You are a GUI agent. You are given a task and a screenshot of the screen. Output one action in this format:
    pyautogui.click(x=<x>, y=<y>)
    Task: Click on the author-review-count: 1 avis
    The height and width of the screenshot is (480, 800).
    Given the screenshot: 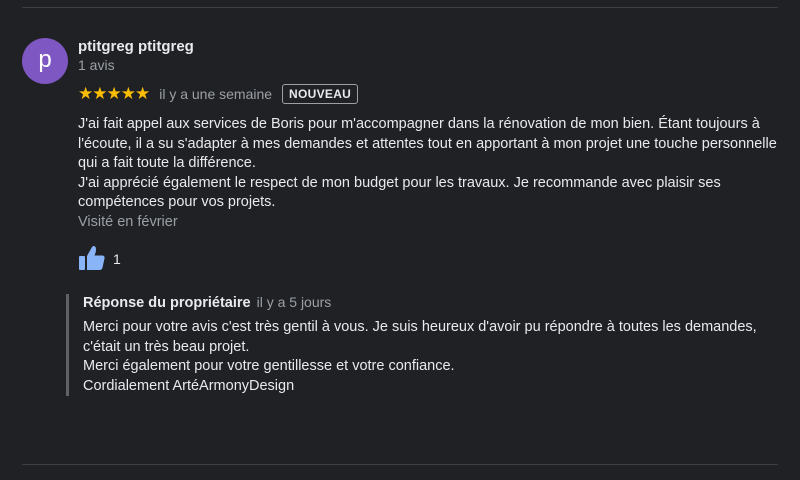 What is the action you would take?
    pyautogui.click(x=96, y=65)
    